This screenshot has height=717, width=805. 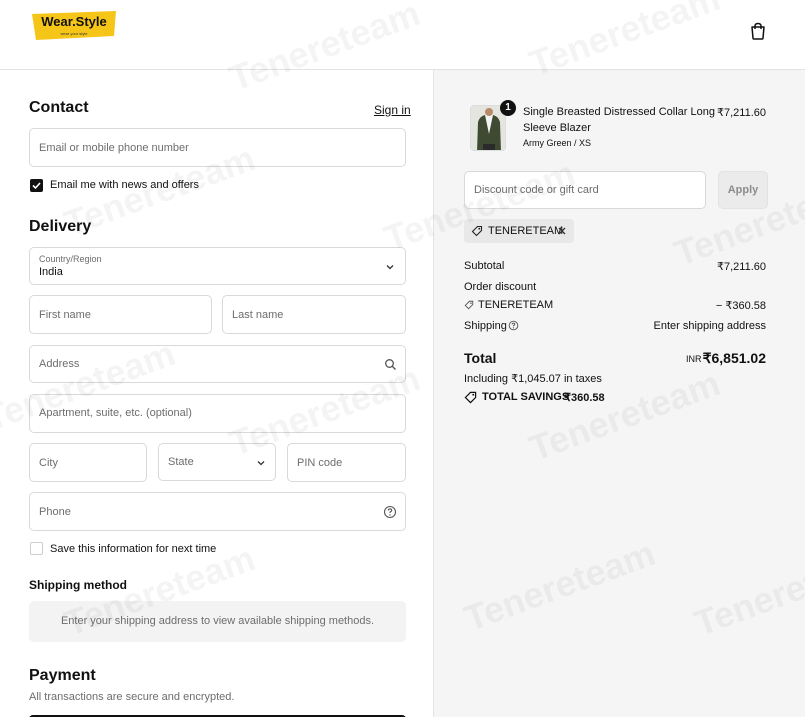 I want to click on product-name-line2: Sleeve Blazer, so click(x=557, y=128).